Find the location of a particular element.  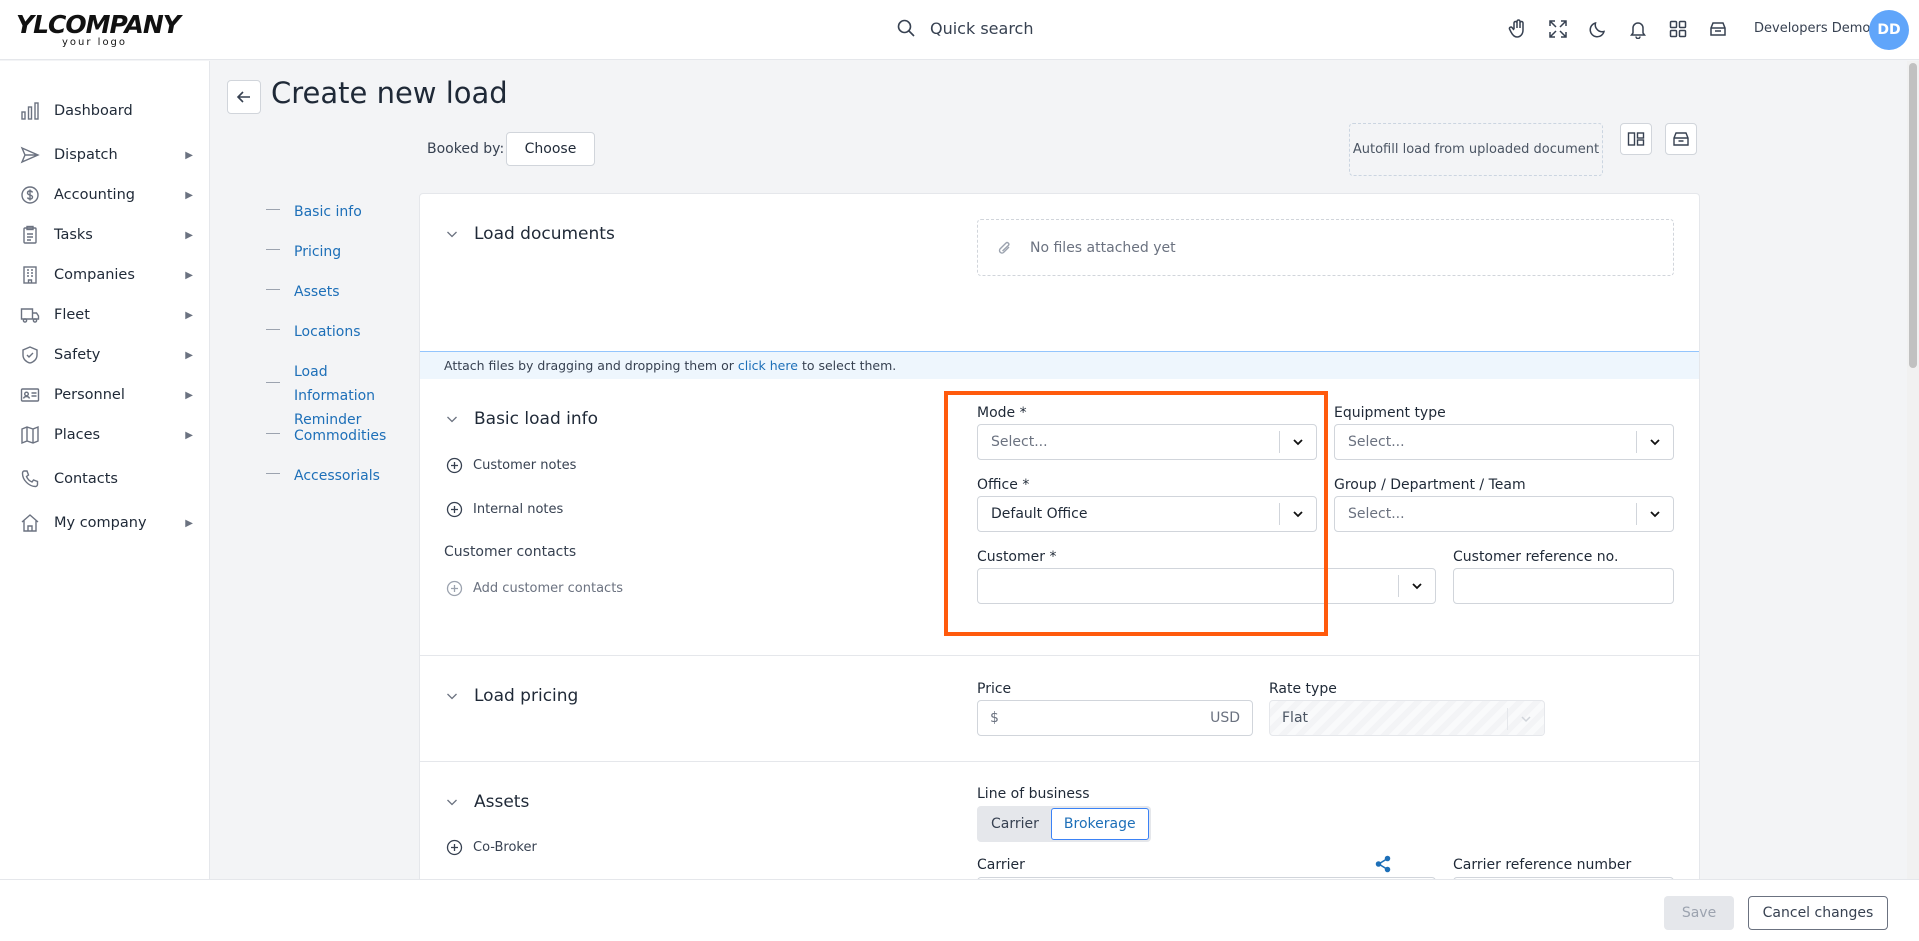

save-button: Save is located at coordinates (1699, 913).